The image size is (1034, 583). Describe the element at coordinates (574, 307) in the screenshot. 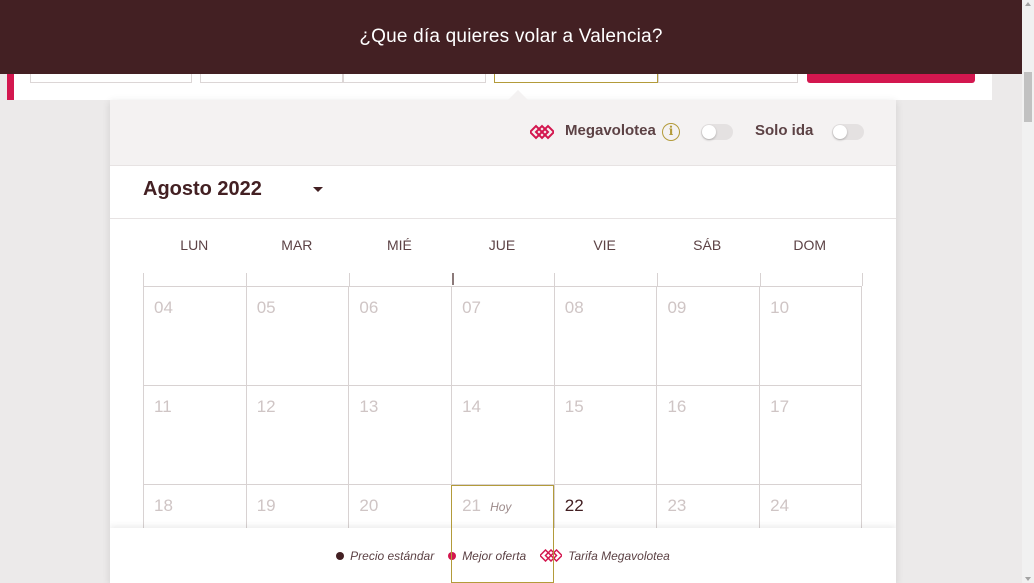

I see `day-number: 08` at that location.